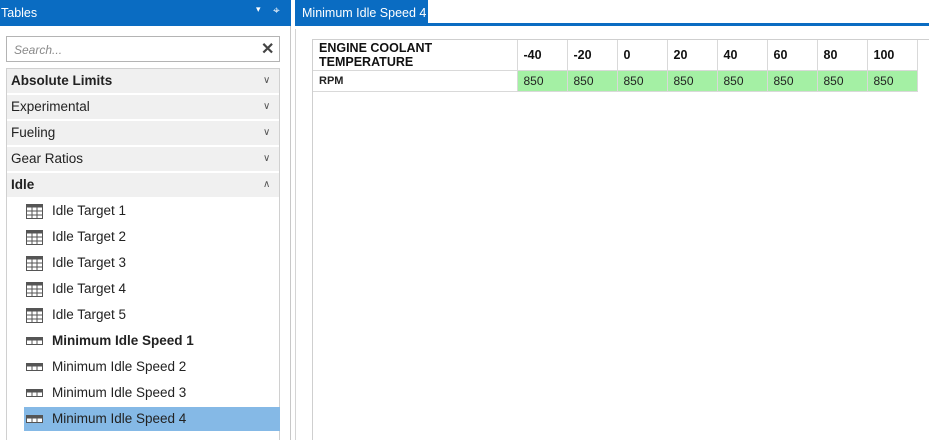 The width and height of the screenshot is (929, 440). I want to click on tree-item-idle-target-4: Idle Target 4, so click(152, 289).